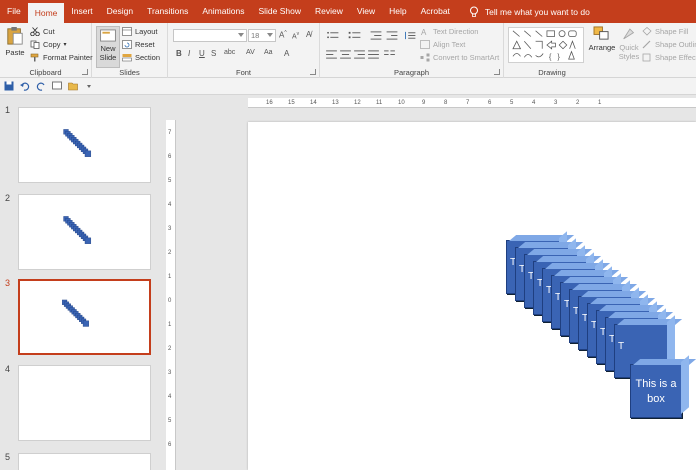 The width and height of the screenshot is (696, 470). I want to click on align-center-icon, so click(345, 54).